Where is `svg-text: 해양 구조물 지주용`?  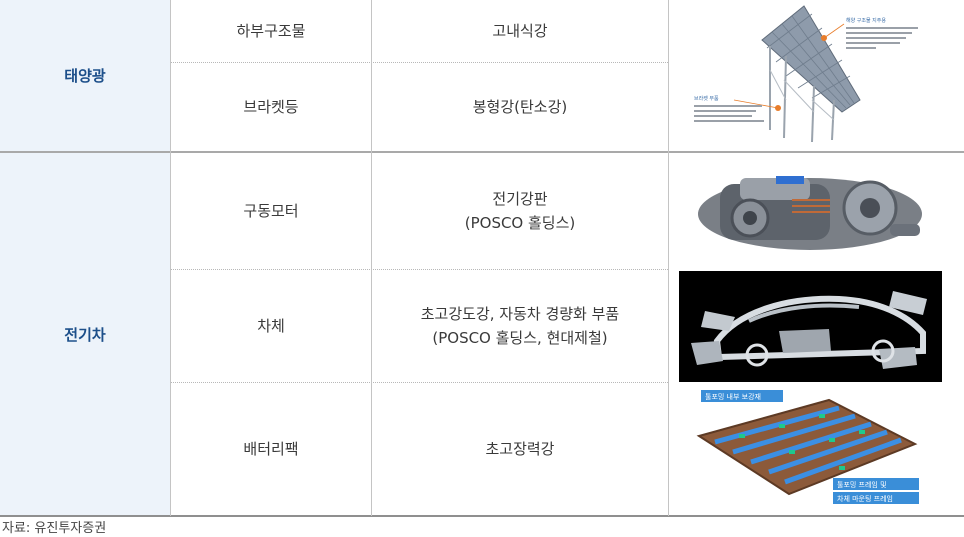
svg-text: 해양 구조물 지주용 is located at coordinates (866, 20).